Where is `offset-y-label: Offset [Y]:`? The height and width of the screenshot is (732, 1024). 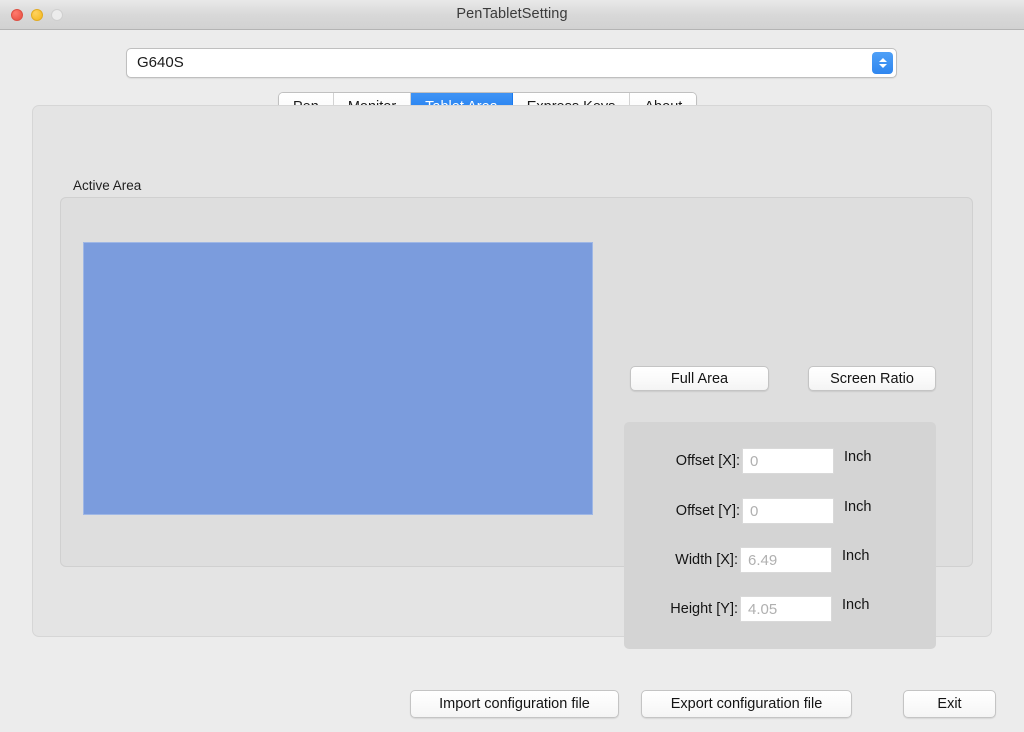
offset-y-label: Offset [Y]: is located at coordinates (707, 511).